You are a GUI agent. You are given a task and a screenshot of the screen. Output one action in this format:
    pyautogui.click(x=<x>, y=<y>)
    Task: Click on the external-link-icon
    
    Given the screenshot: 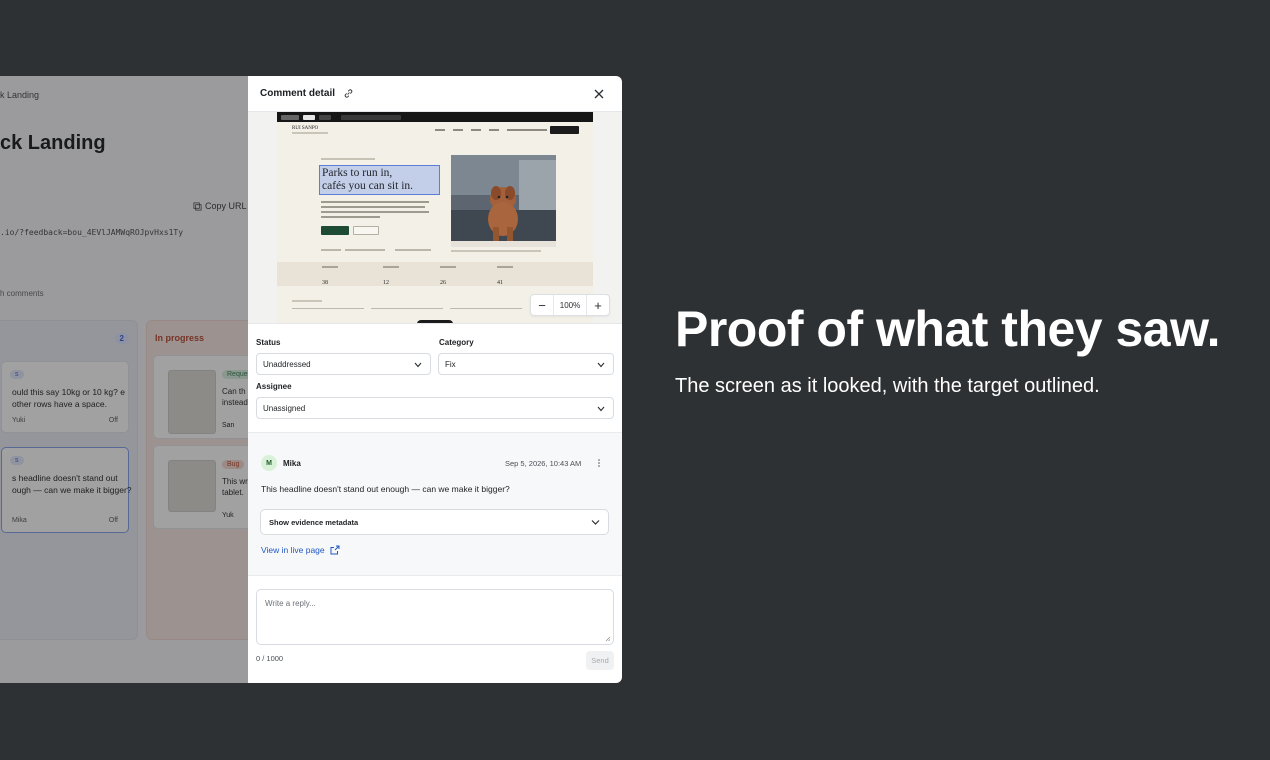 What is the action you would take?
    pyautogui.click(x=335, y=550)
    